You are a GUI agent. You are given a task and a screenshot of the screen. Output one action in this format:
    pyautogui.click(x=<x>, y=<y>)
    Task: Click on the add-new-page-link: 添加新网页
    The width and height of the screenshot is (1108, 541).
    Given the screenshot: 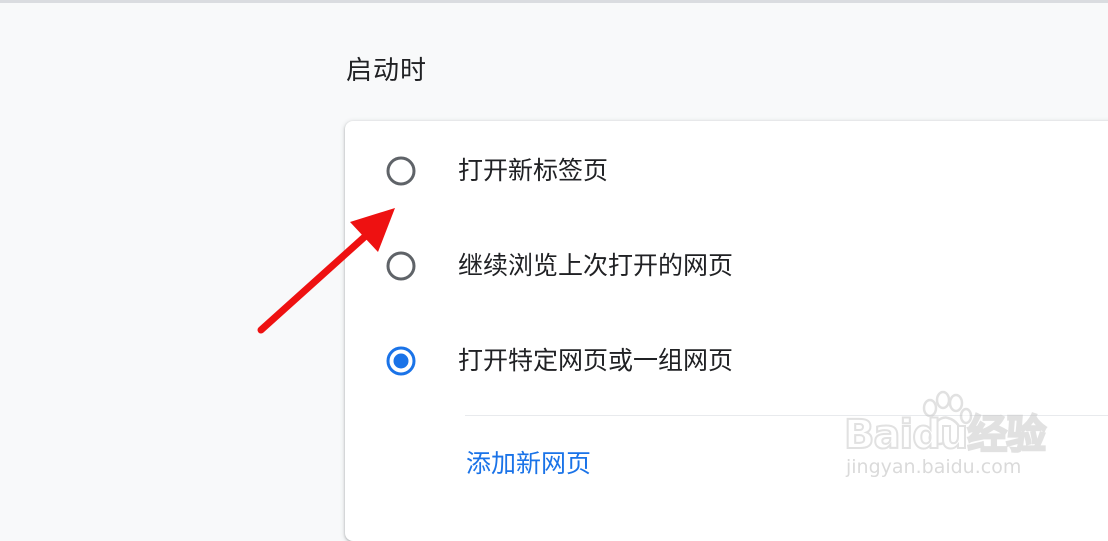 What is the action you would take?
    pyautogui.click(x=528, y=464)
    